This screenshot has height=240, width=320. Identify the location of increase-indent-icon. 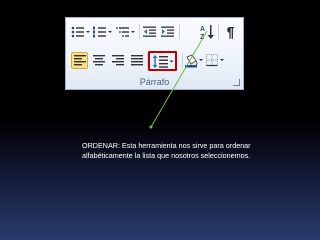
(167, 31).